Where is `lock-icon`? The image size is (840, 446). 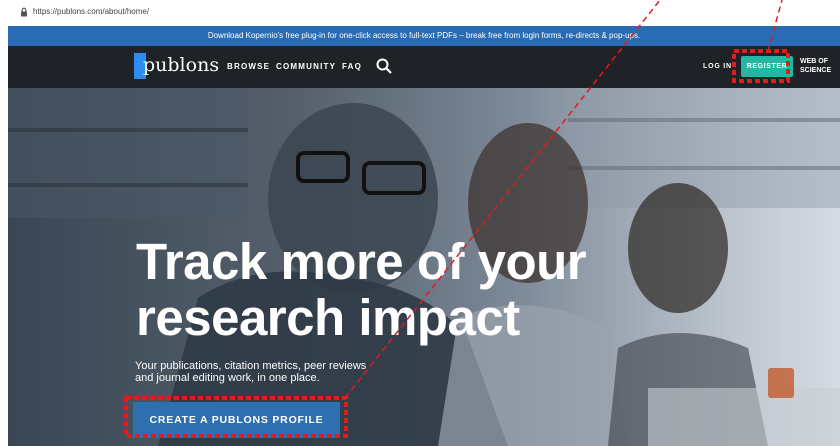
lock-icon is located at coordinates (24, 12).